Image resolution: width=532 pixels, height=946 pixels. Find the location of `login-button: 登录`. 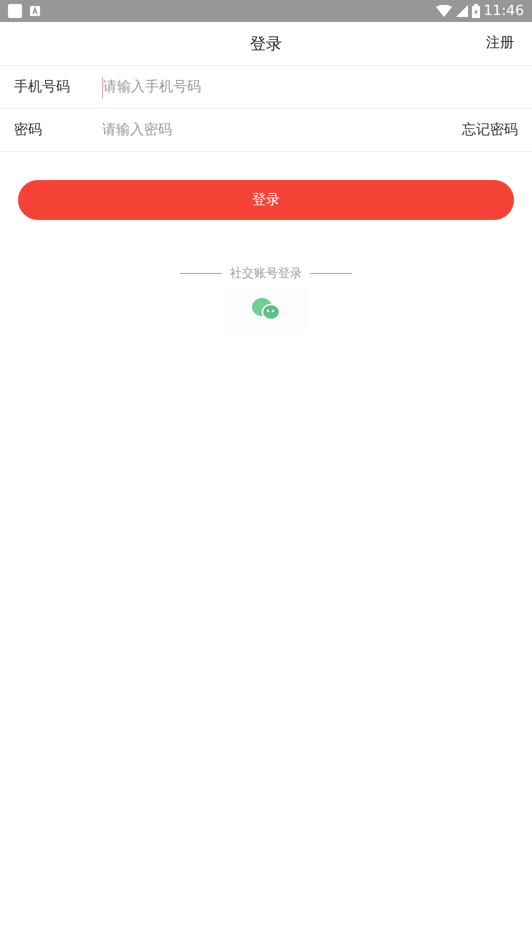

login-button: 登录 is located at coordinates (266, 200).